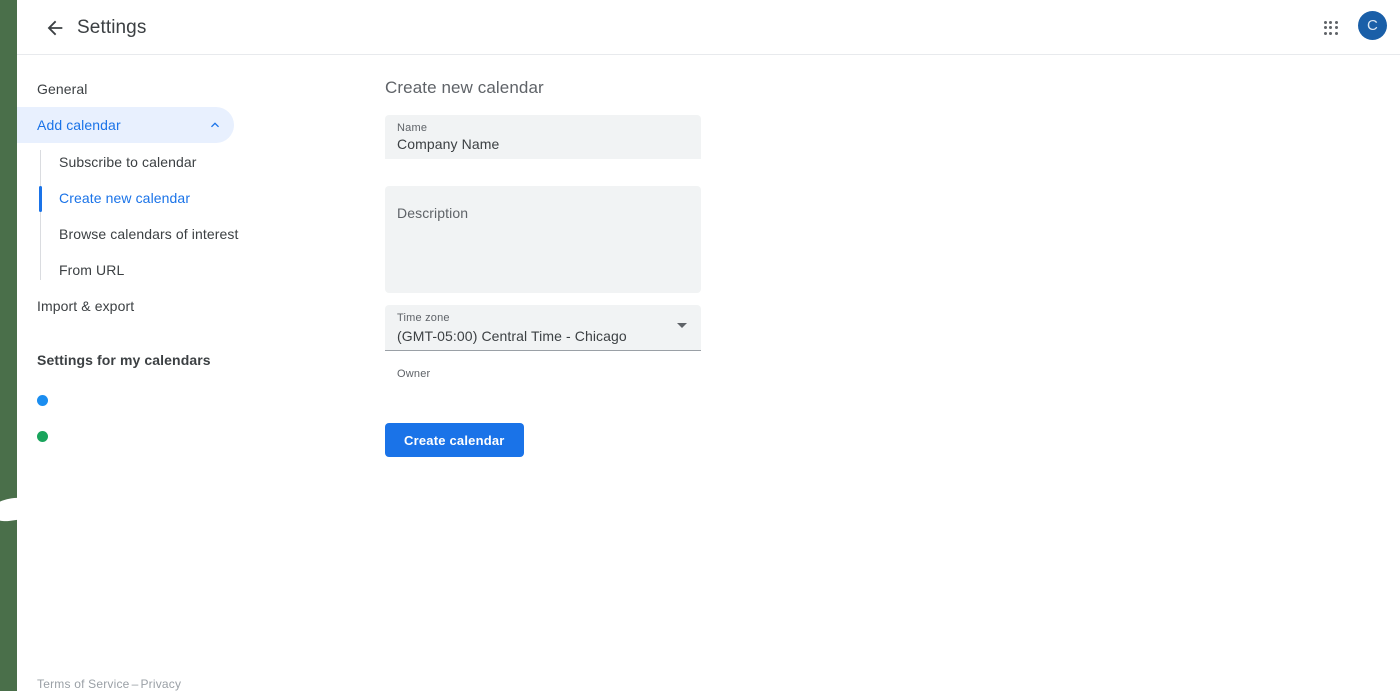 The width and height of the screenshot is (1400, 691). What do you see at coordinates (215, 125) in the screenshot?
I see `chevron-up-icon` at bounding box center [215, 125].